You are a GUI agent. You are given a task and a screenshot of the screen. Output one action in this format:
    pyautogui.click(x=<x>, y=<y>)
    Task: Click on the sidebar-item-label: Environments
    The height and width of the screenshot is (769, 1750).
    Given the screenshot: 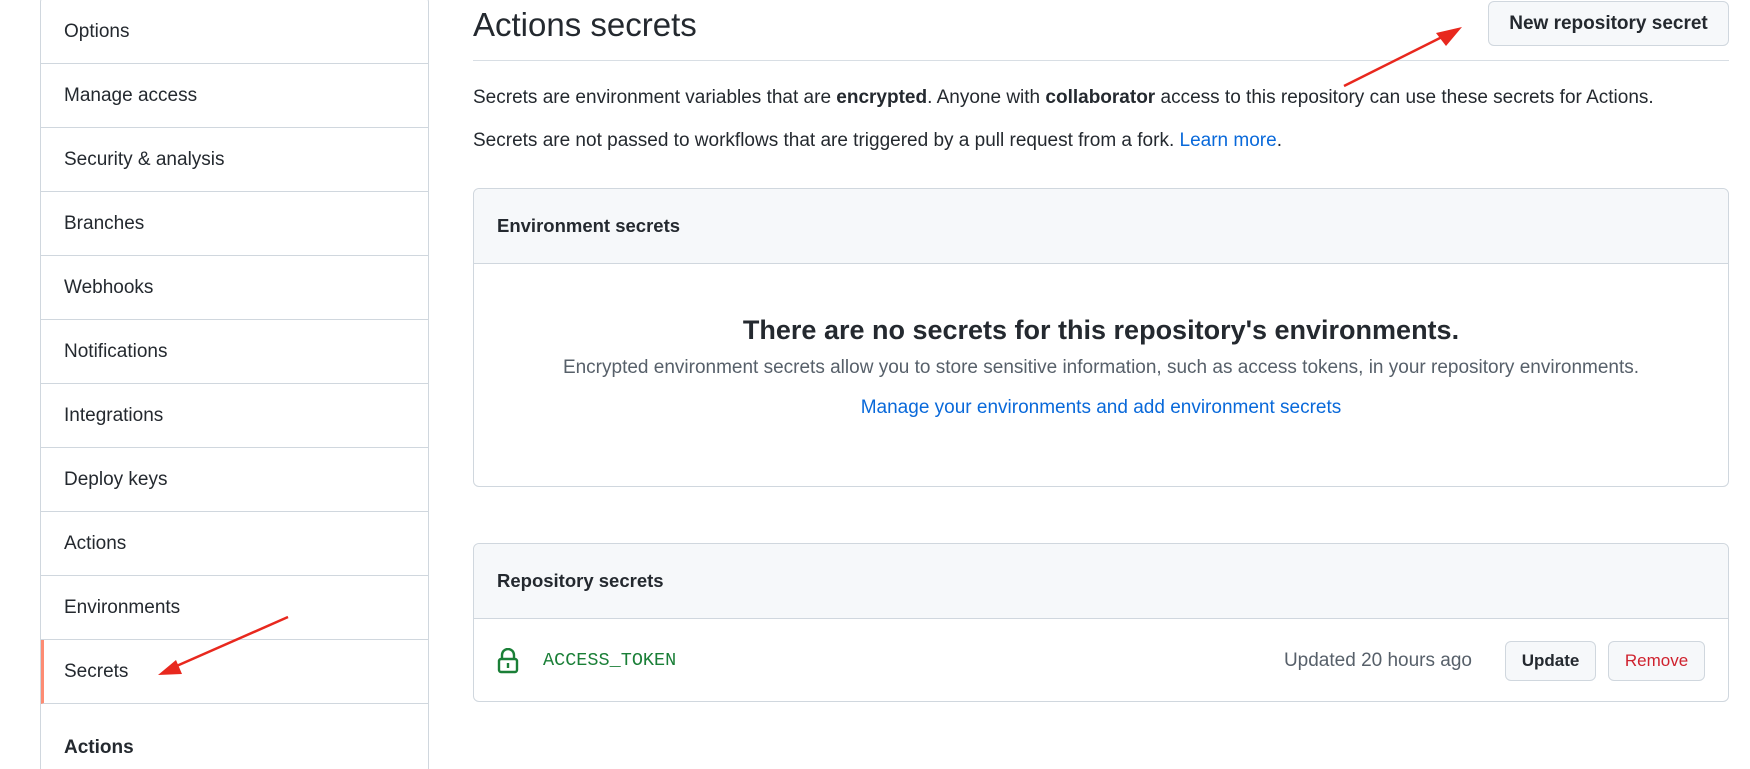 What is the action you would take?
    pyautogui.click(x=122, y=607)
    